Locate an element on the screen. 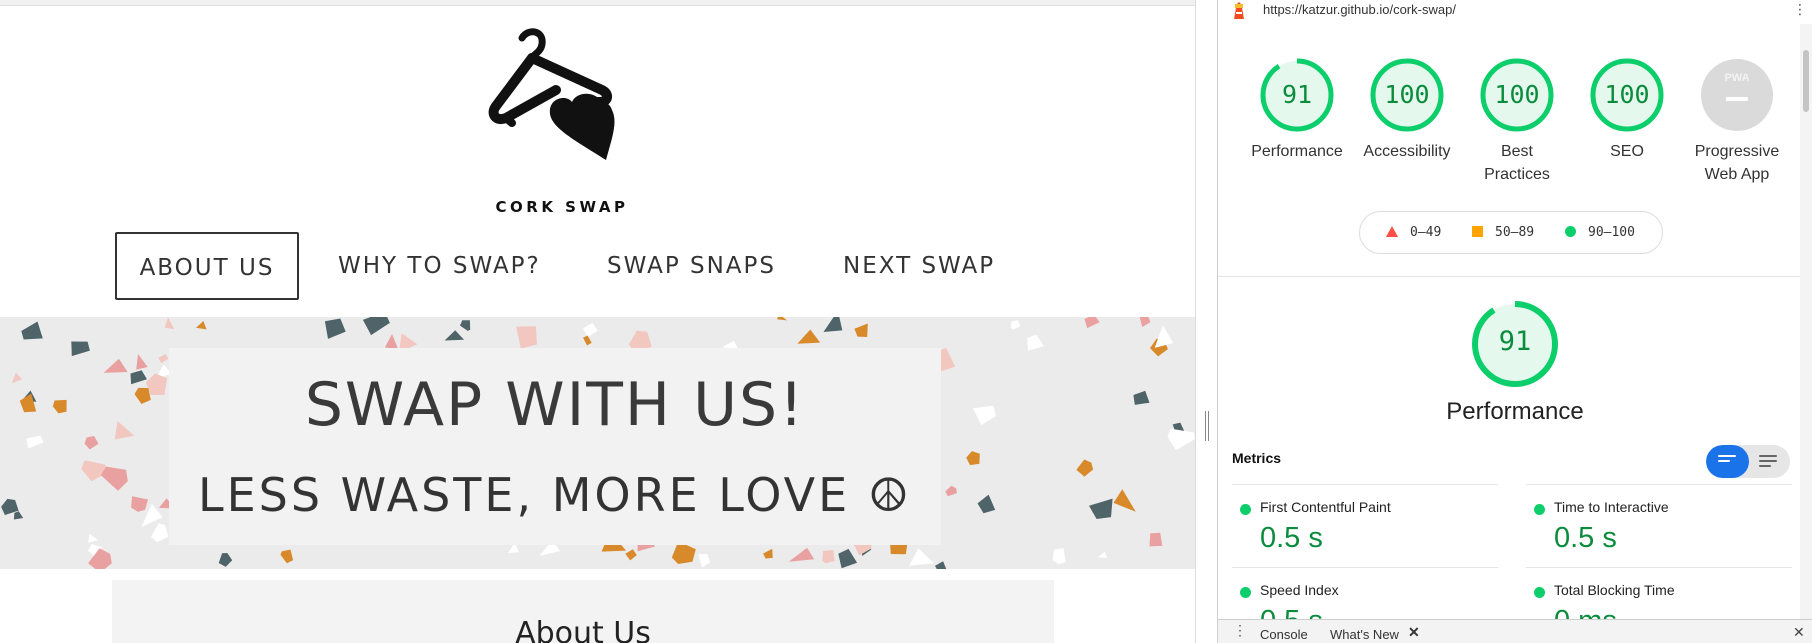 Image resolution: width=1812 pixels, height=643 pixels. expanded-lines-icon is located at coordinates (1768, 462).